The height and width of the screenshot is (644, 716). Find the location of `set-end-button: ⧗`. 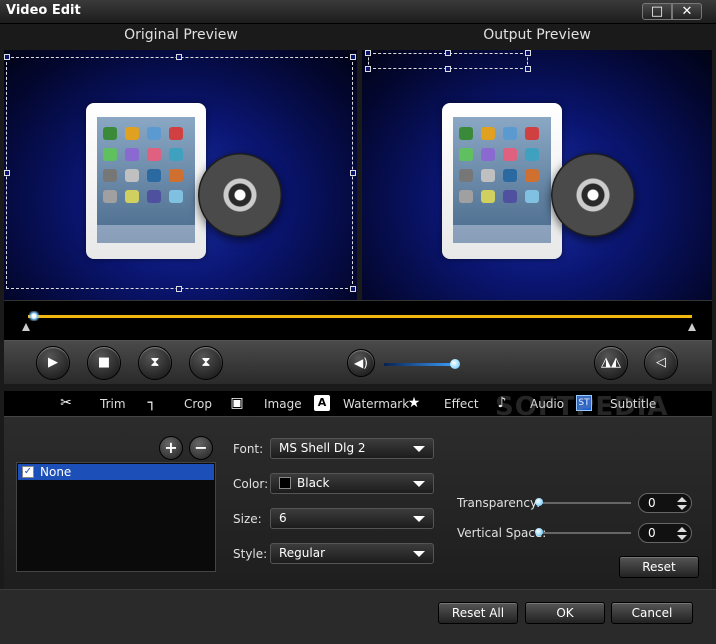

set-end-button: ⧗ is located at coordinates (206, 363).